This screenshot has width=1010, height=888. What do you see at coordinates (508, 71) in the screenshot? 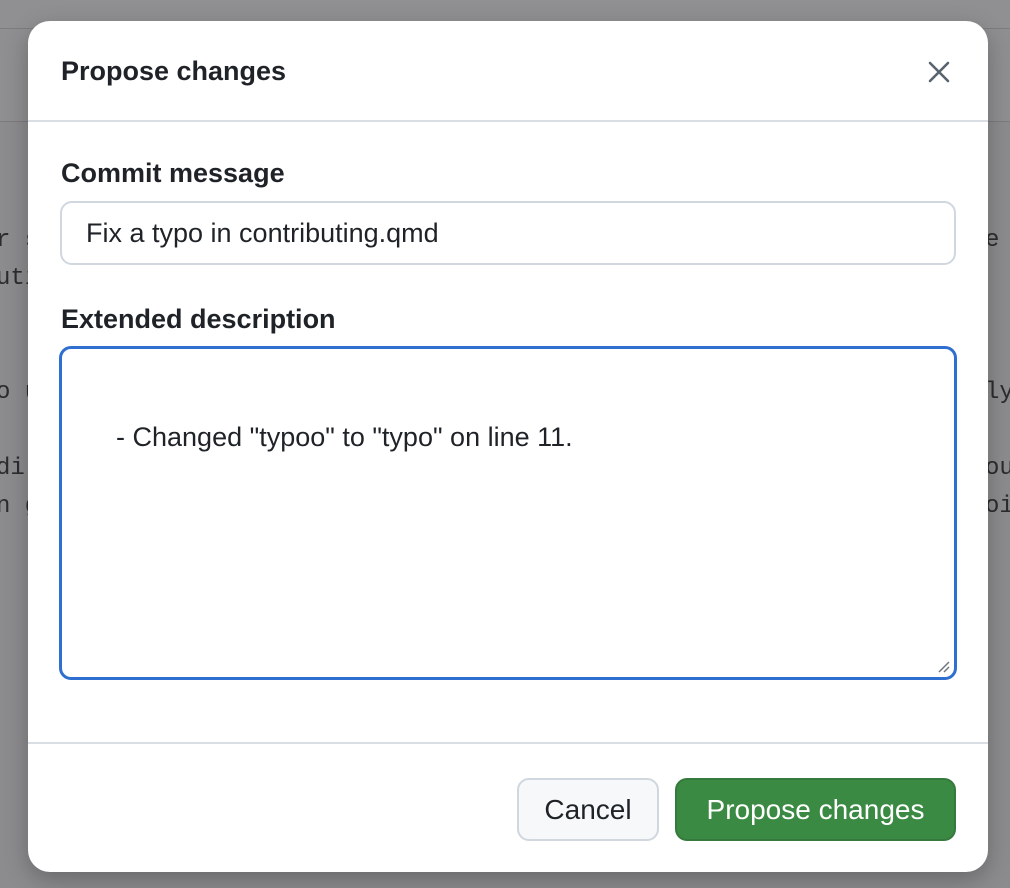
I see `dialog-header: Propose changes` at bounding box center [508, 71].